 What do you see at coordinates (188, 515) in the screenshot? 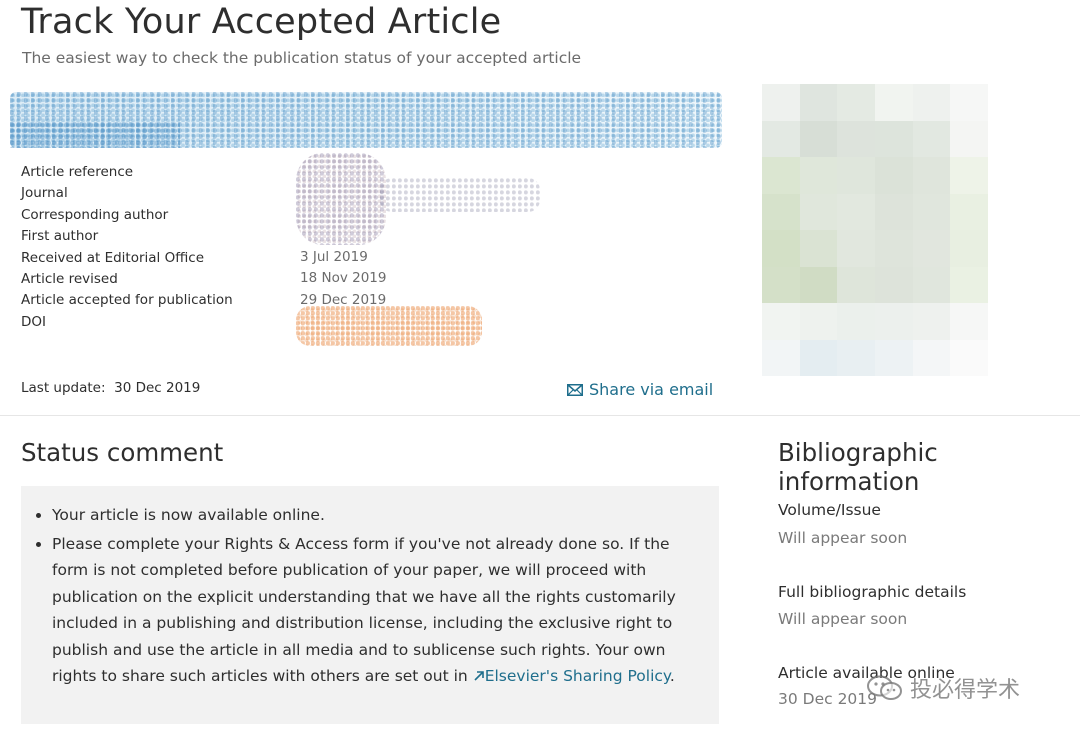
I see `status-item-text: Your article is now available online.` at bounding box center [188, 515].